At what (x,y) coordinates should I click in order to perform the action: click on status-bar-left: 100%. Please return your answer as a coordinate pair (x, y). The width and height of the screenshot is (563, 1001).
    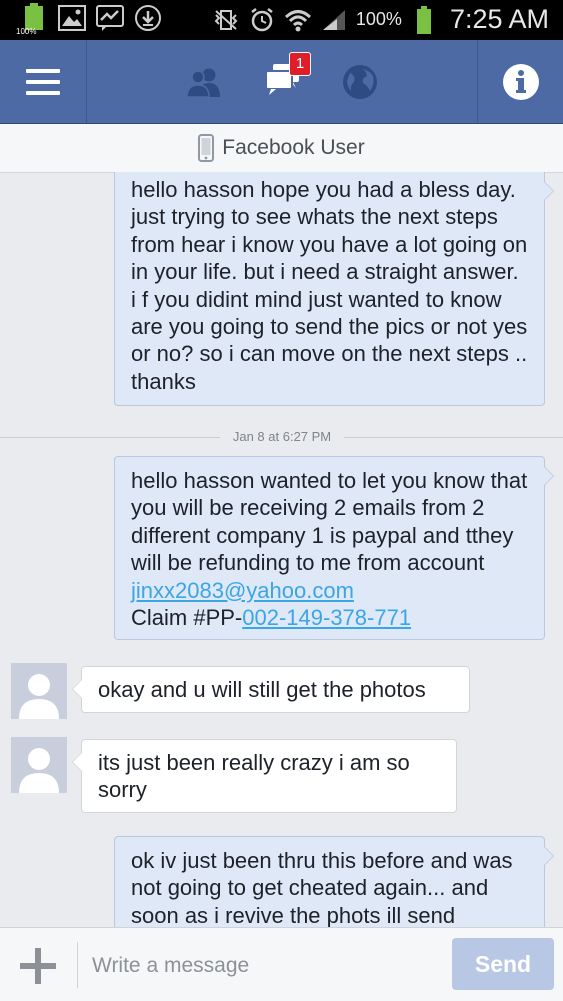
    Looking at the image, I should click on (89, 19).